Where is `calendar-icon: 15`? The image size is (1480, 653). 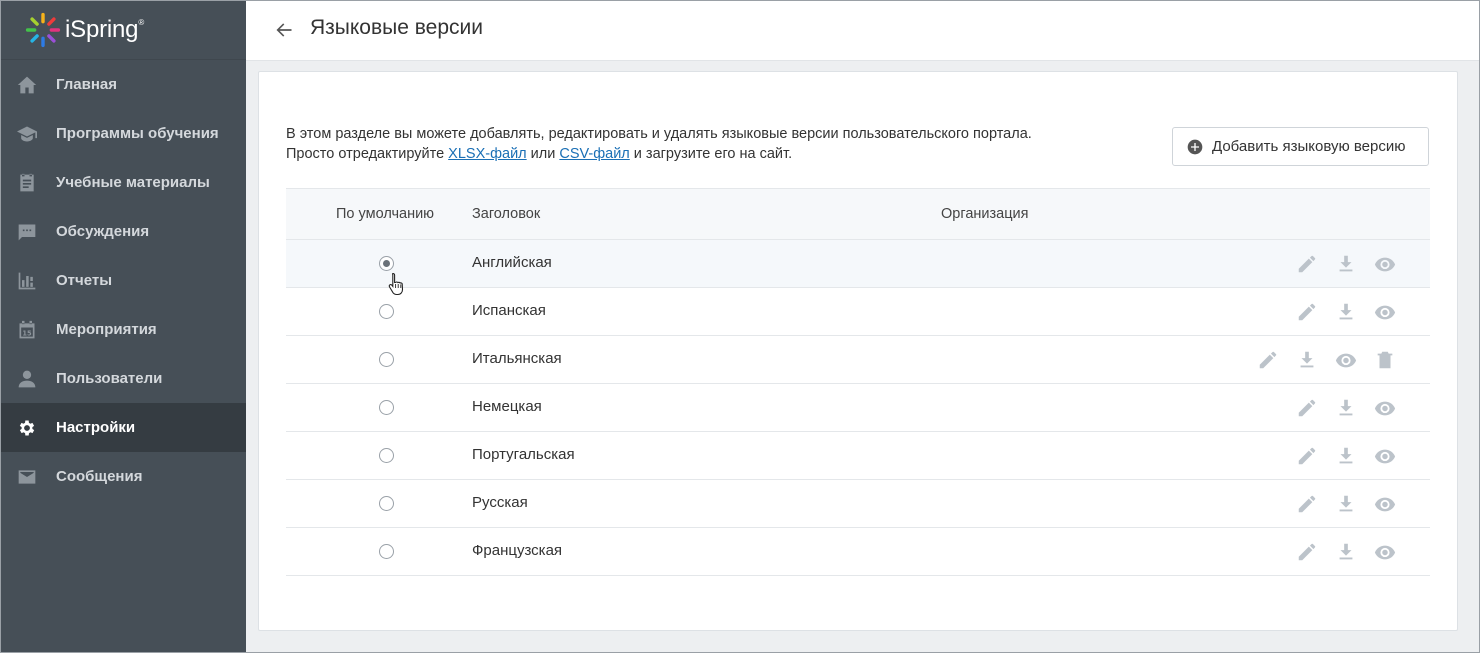 calendar-icon: 15 is located at coordinates (27, 330).